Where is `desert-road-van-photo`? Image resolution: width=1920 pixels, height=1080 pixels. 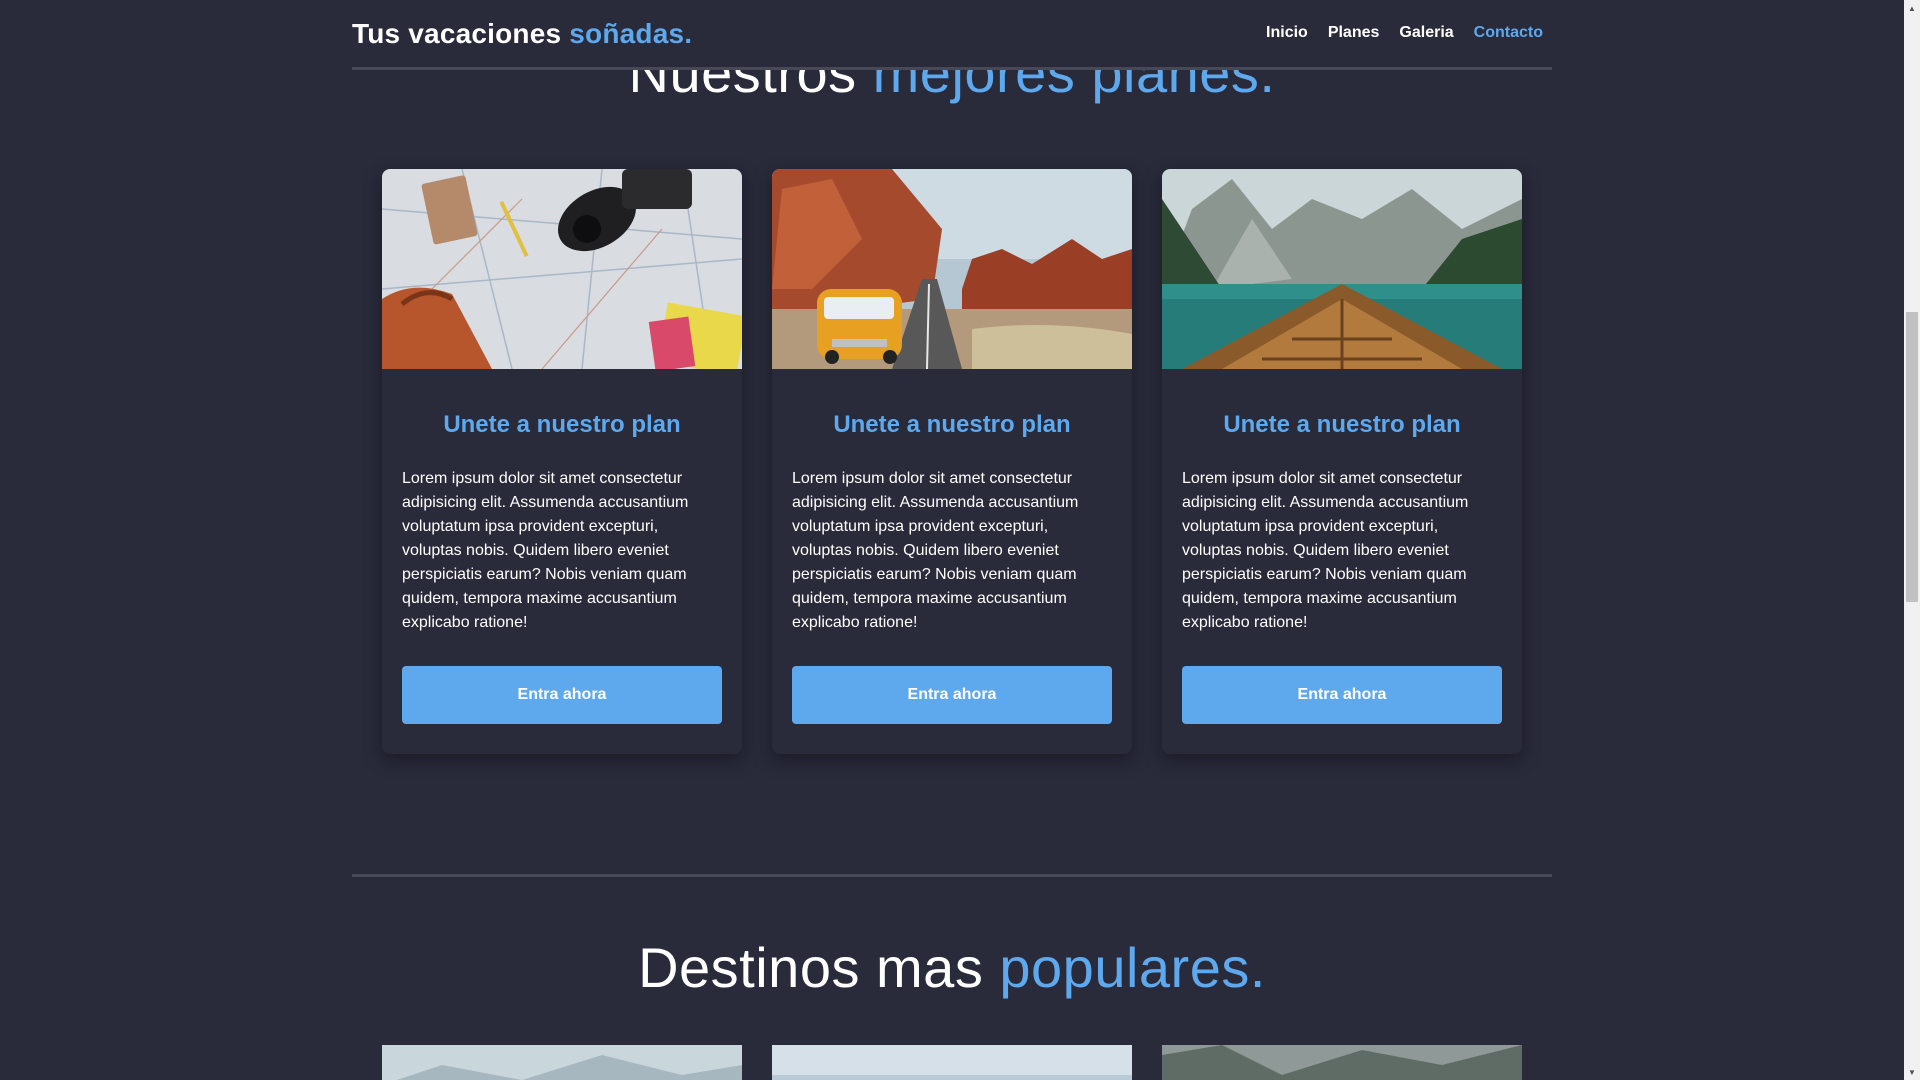
desert-road-van-photo is located at coordinates (952, 269).